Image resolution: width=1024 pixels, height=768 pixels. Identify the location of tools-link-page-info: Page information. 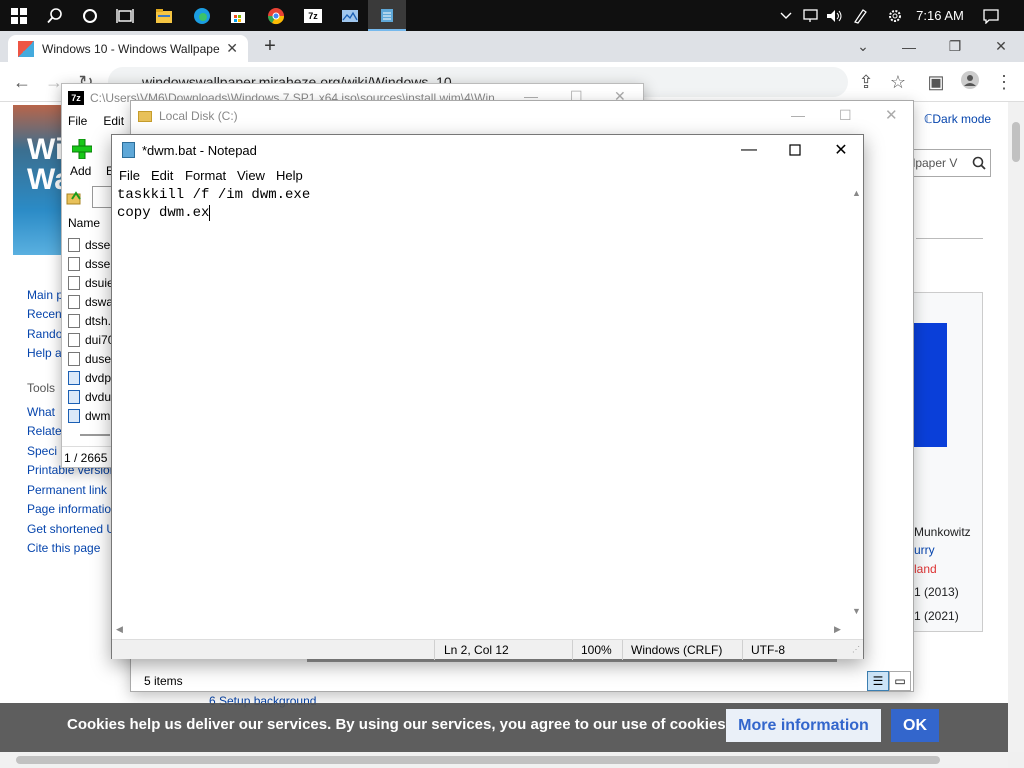
(72, 509).